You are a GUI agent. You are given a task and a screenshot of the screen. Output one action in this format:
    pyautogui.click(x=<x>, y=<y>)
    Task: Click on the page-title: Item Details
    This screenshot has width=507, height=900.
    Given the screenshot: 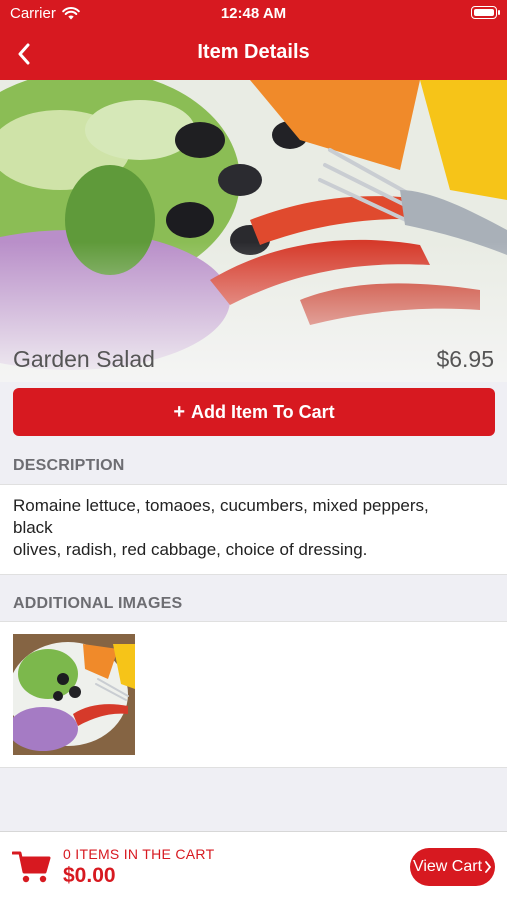 What is the action you would take?
    pyautogui.click(x=253, y=52)
    